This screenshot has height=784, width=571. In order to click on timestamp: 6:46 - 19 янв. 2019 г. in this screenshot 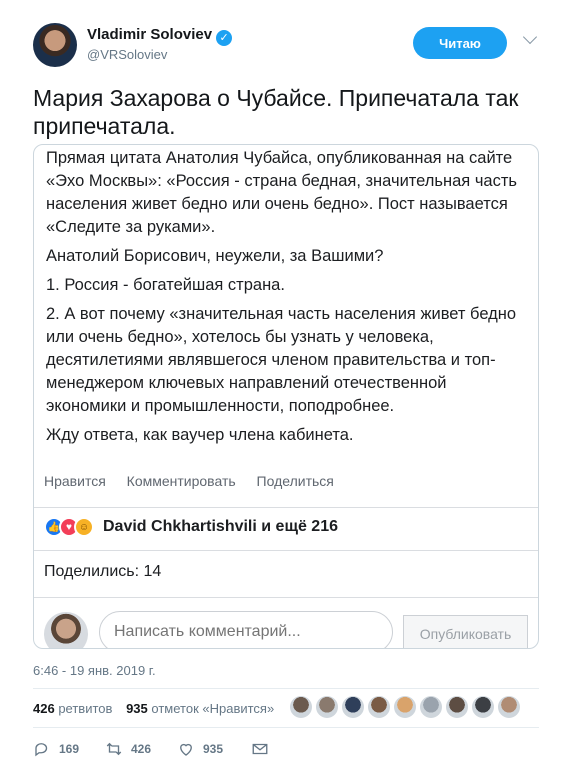, I will do `click(94, 670)`.